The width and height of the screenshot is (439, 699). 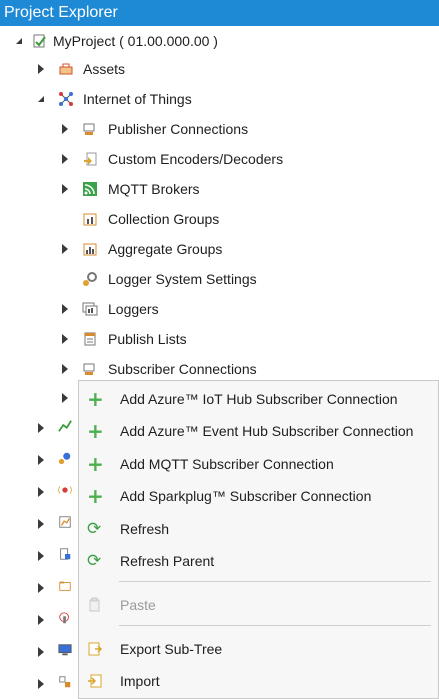 What do you see at coordinates (219, 339) in the screenshot?
I see `tree-item-publish-lists: Publish Lists` at bounding box center [219, 339].